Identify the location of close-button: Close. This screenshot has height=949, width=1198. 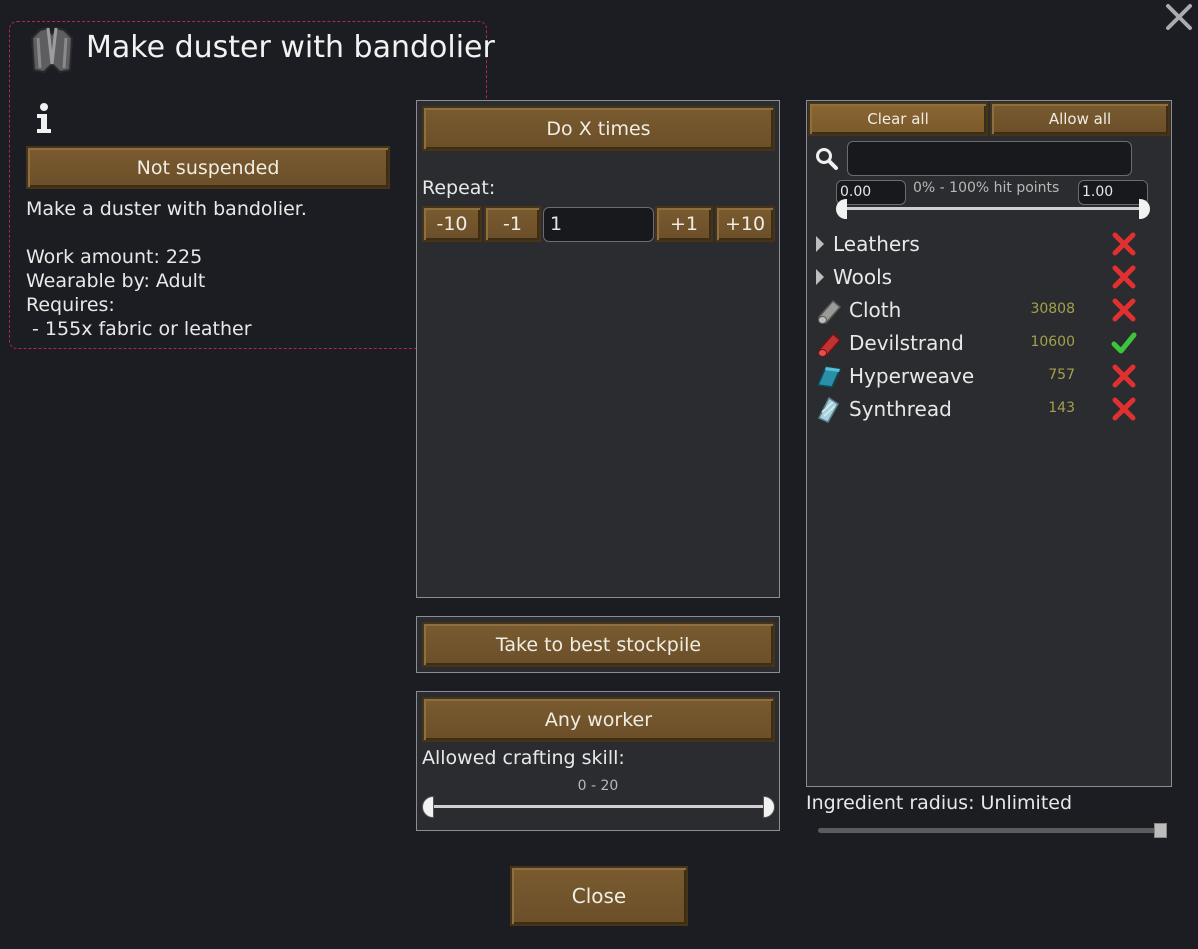
(599, 896).